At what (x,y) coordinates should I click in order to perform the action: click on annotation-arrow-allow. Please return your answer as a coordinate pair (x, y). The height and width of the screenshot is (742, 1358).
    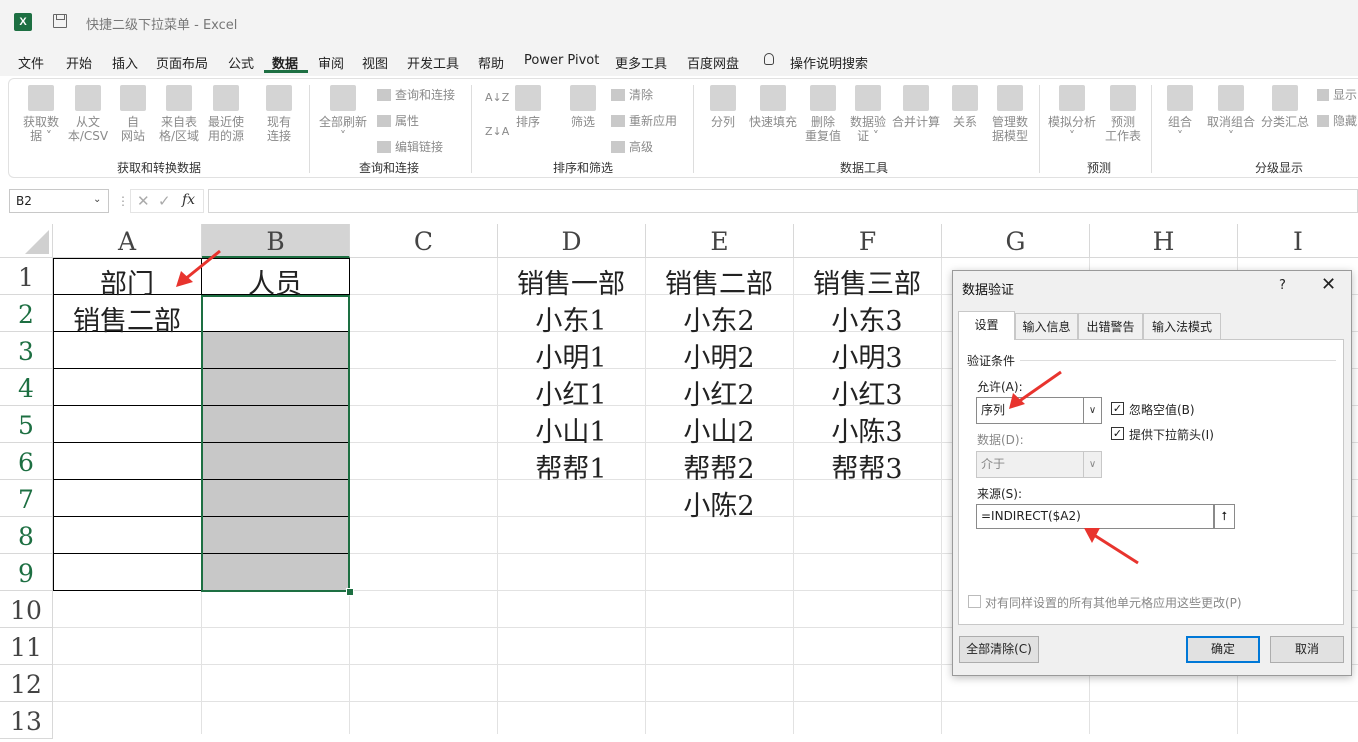
    Looking at the image, I should click on (1035, 389).